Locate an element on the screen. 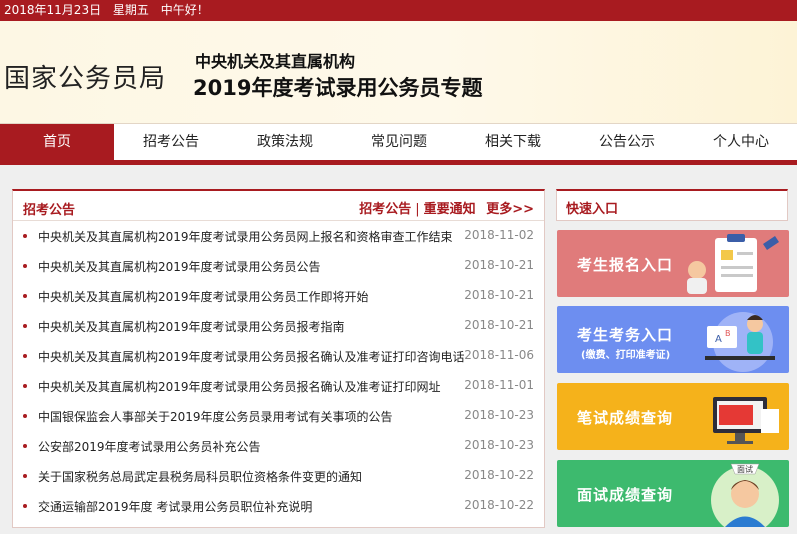 This screenshot has width=797, height=534. nav-underline is located at coordinates (398, 162).